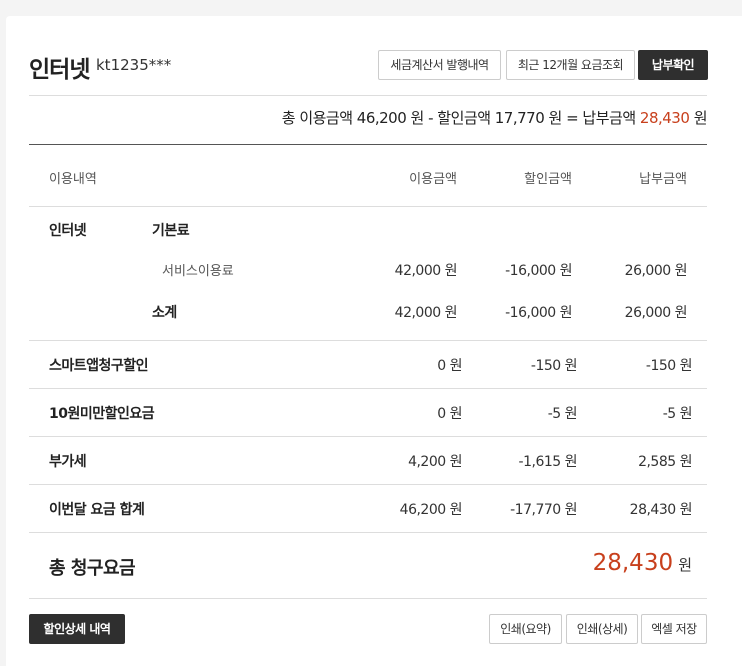 This screenshot has width=742, height=666. What do you see at coordinates (426, 271) in the screenshot?
I see `item-use-amount: 42,000 원` at bounding box center [426, 271].